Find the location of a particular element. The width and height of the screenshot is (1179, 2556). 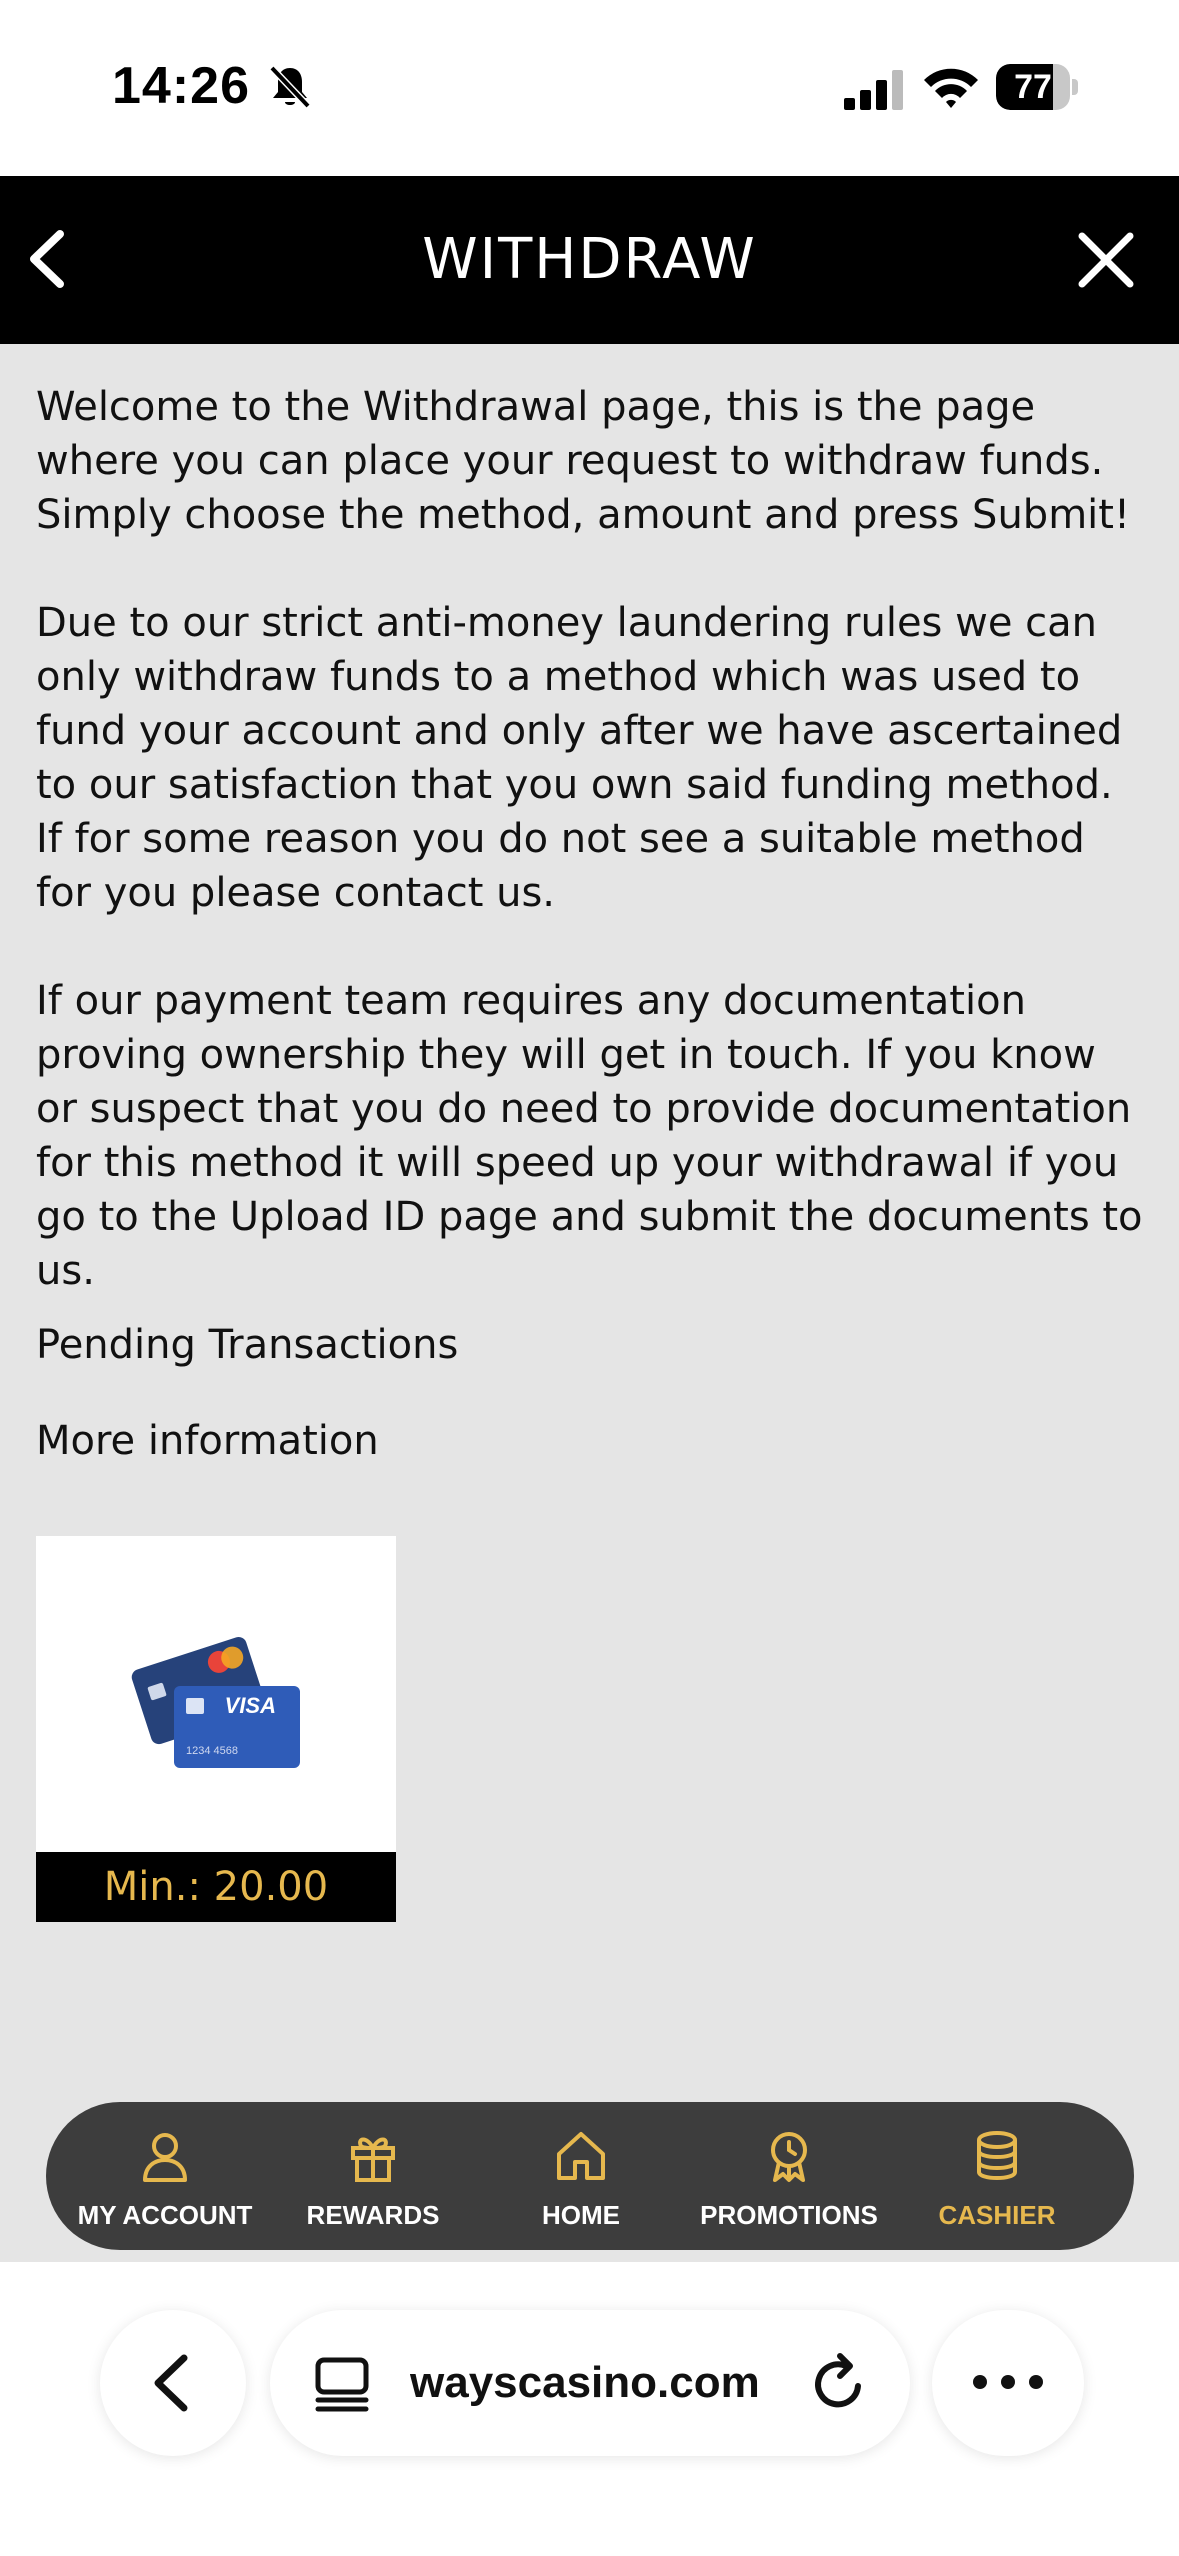

more-information-link: More information is located at coordinates (207, 1441).